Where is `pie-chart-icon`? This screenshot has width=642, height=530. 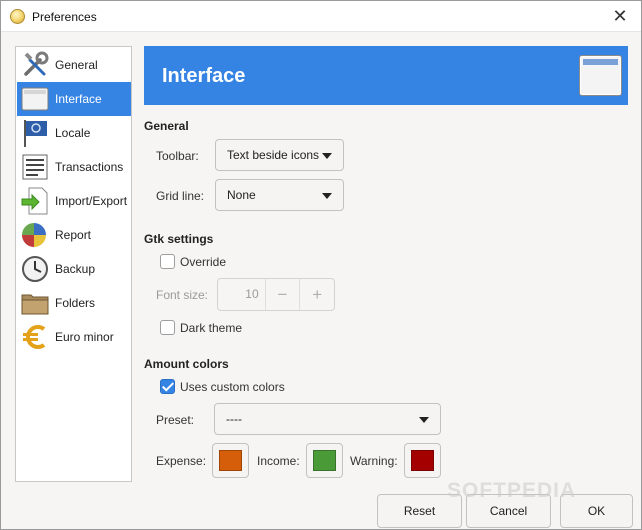 pie-chart-icon is located at coordinates (35, 235).